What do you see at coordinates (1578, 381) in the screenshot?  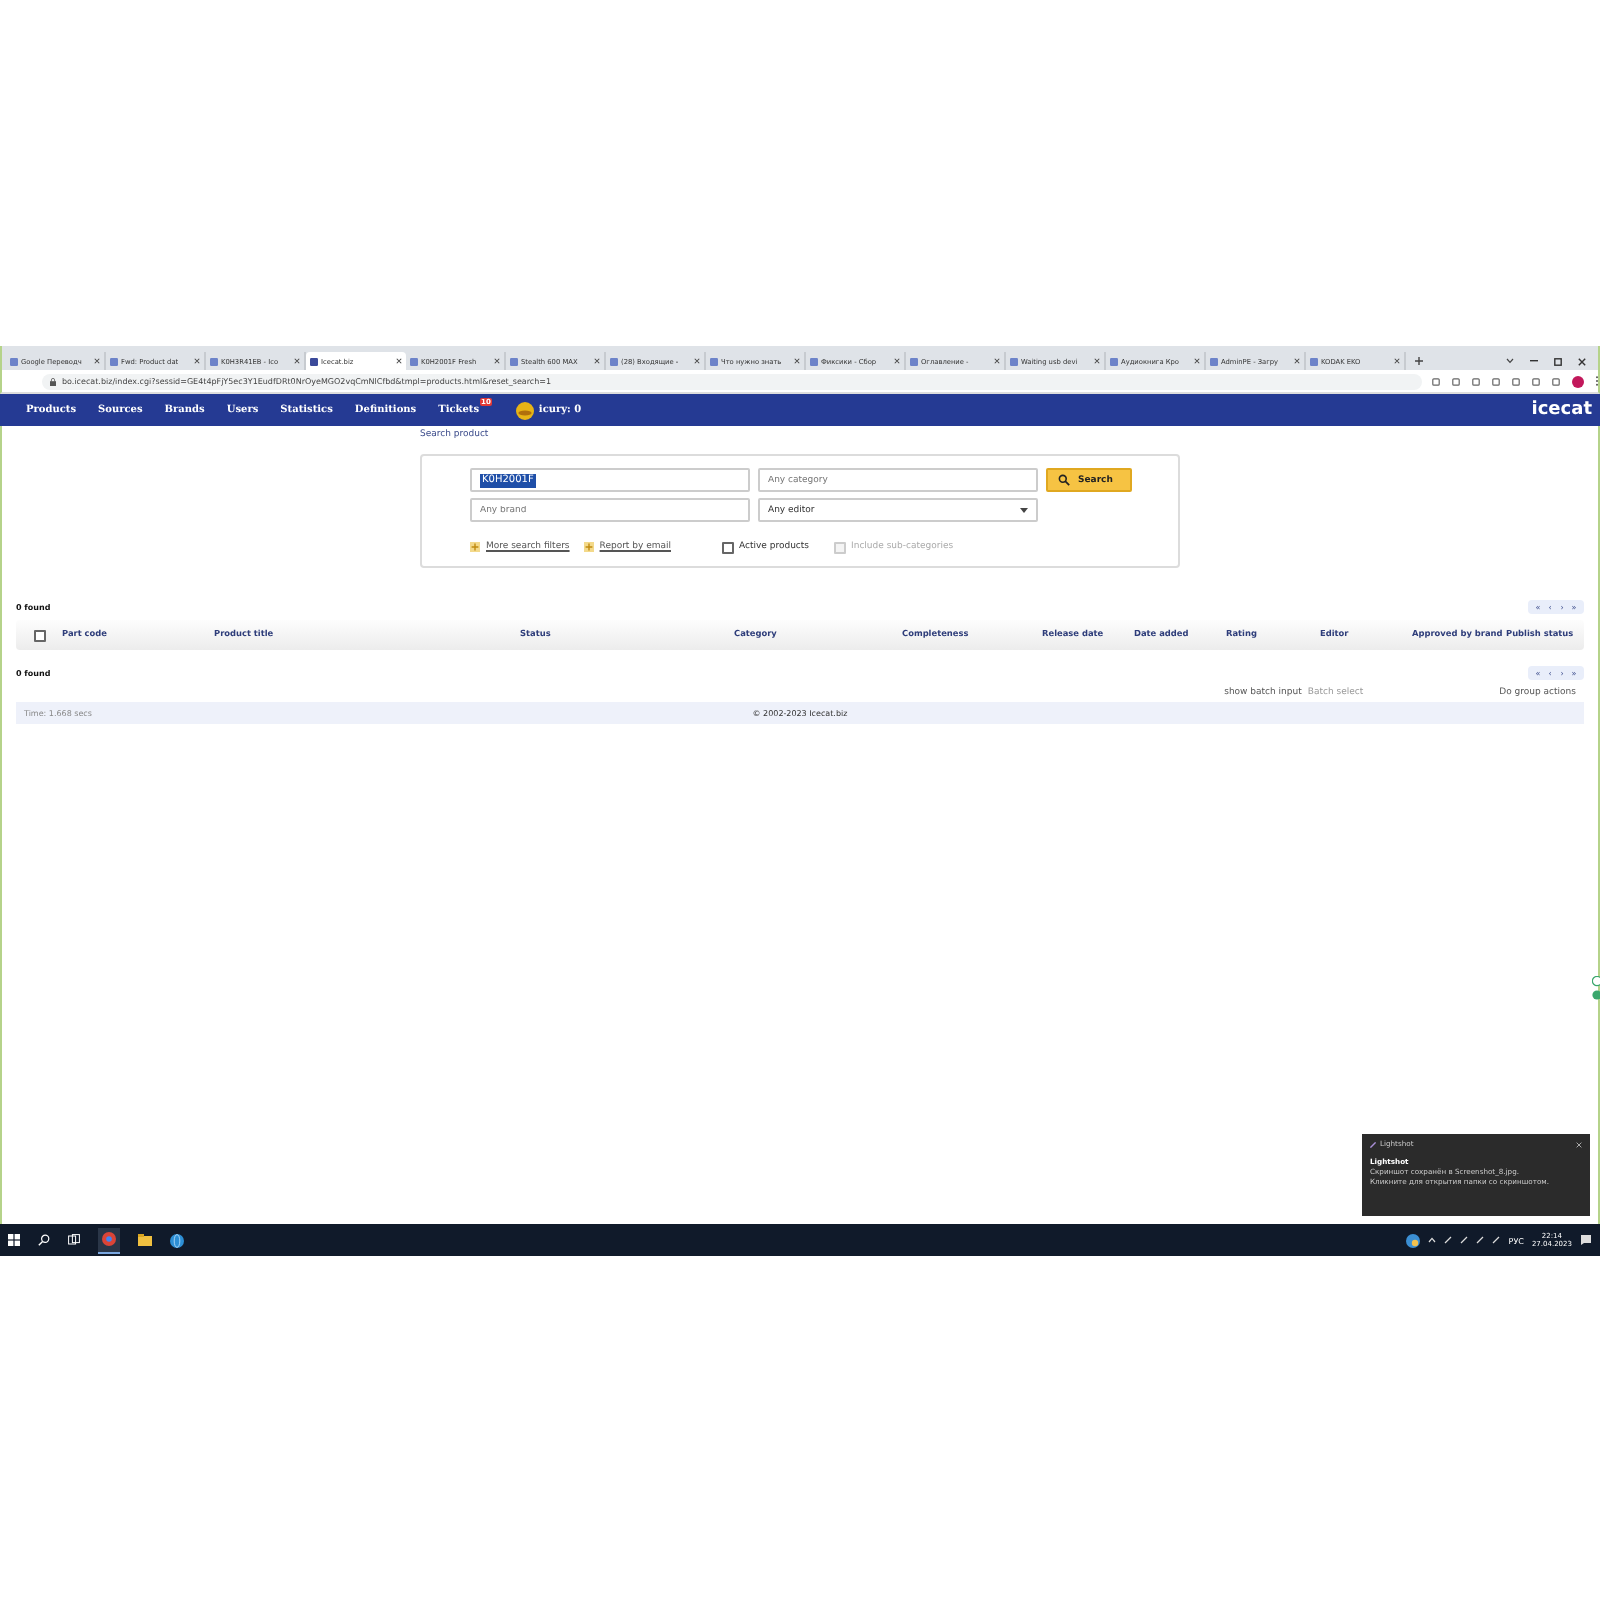 I see `avatar-icon` at bounding box center [1578, 381].